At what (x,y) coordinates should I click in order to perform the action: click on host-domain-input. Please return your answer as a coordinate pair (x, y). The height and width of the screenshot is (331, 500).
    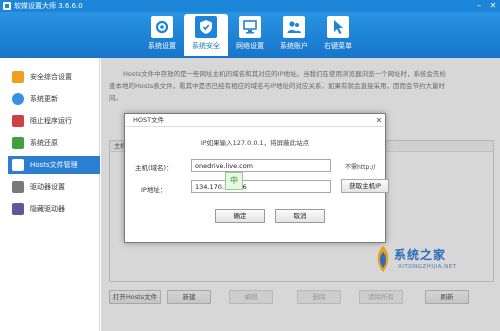
    Looking at the image, I should click on (261, 165).